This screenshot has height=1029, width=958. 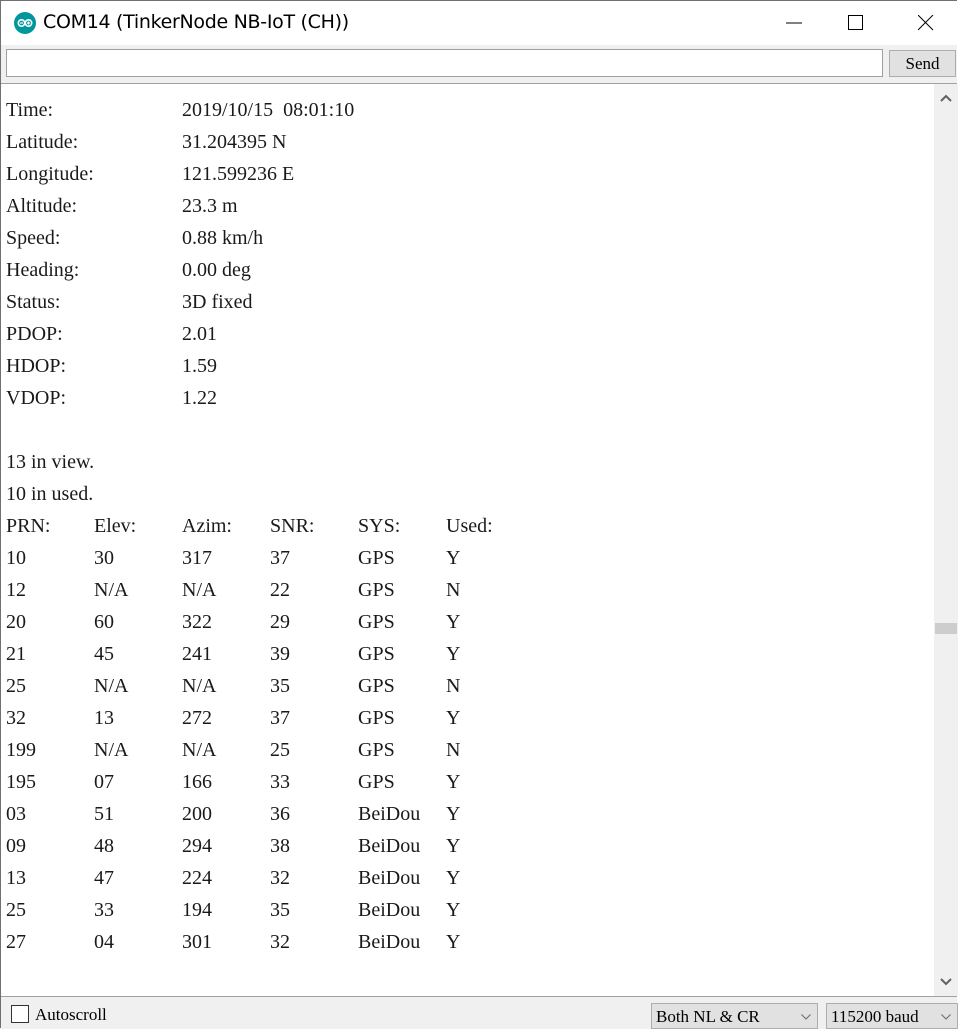 What do you see at coordinates (280, 654) in the screenshot?
I see `cell-snr: 39` at bounding box center [280, 654].